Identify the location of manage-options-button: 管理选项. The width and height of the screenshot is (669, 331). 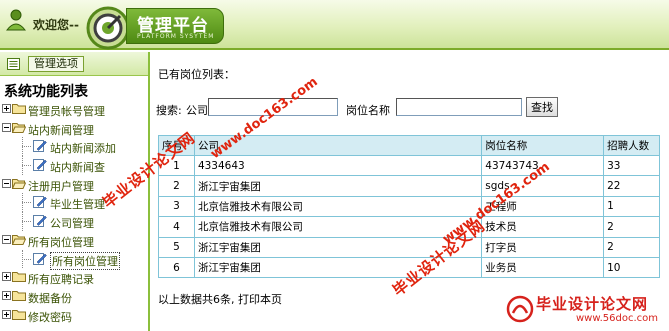
(56, 64).